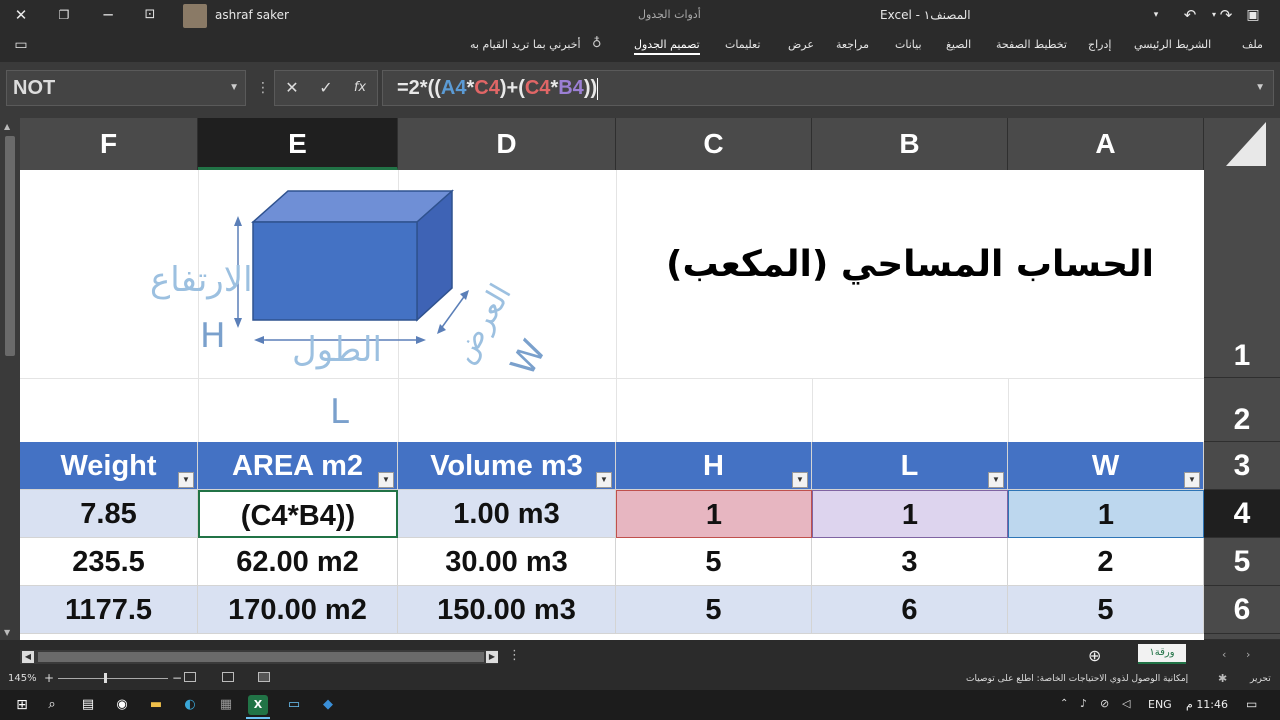 Image resolution: width=1280 pixels, height=720 pixels. I want to click on enter-icon: ✓, so click(326, 88).